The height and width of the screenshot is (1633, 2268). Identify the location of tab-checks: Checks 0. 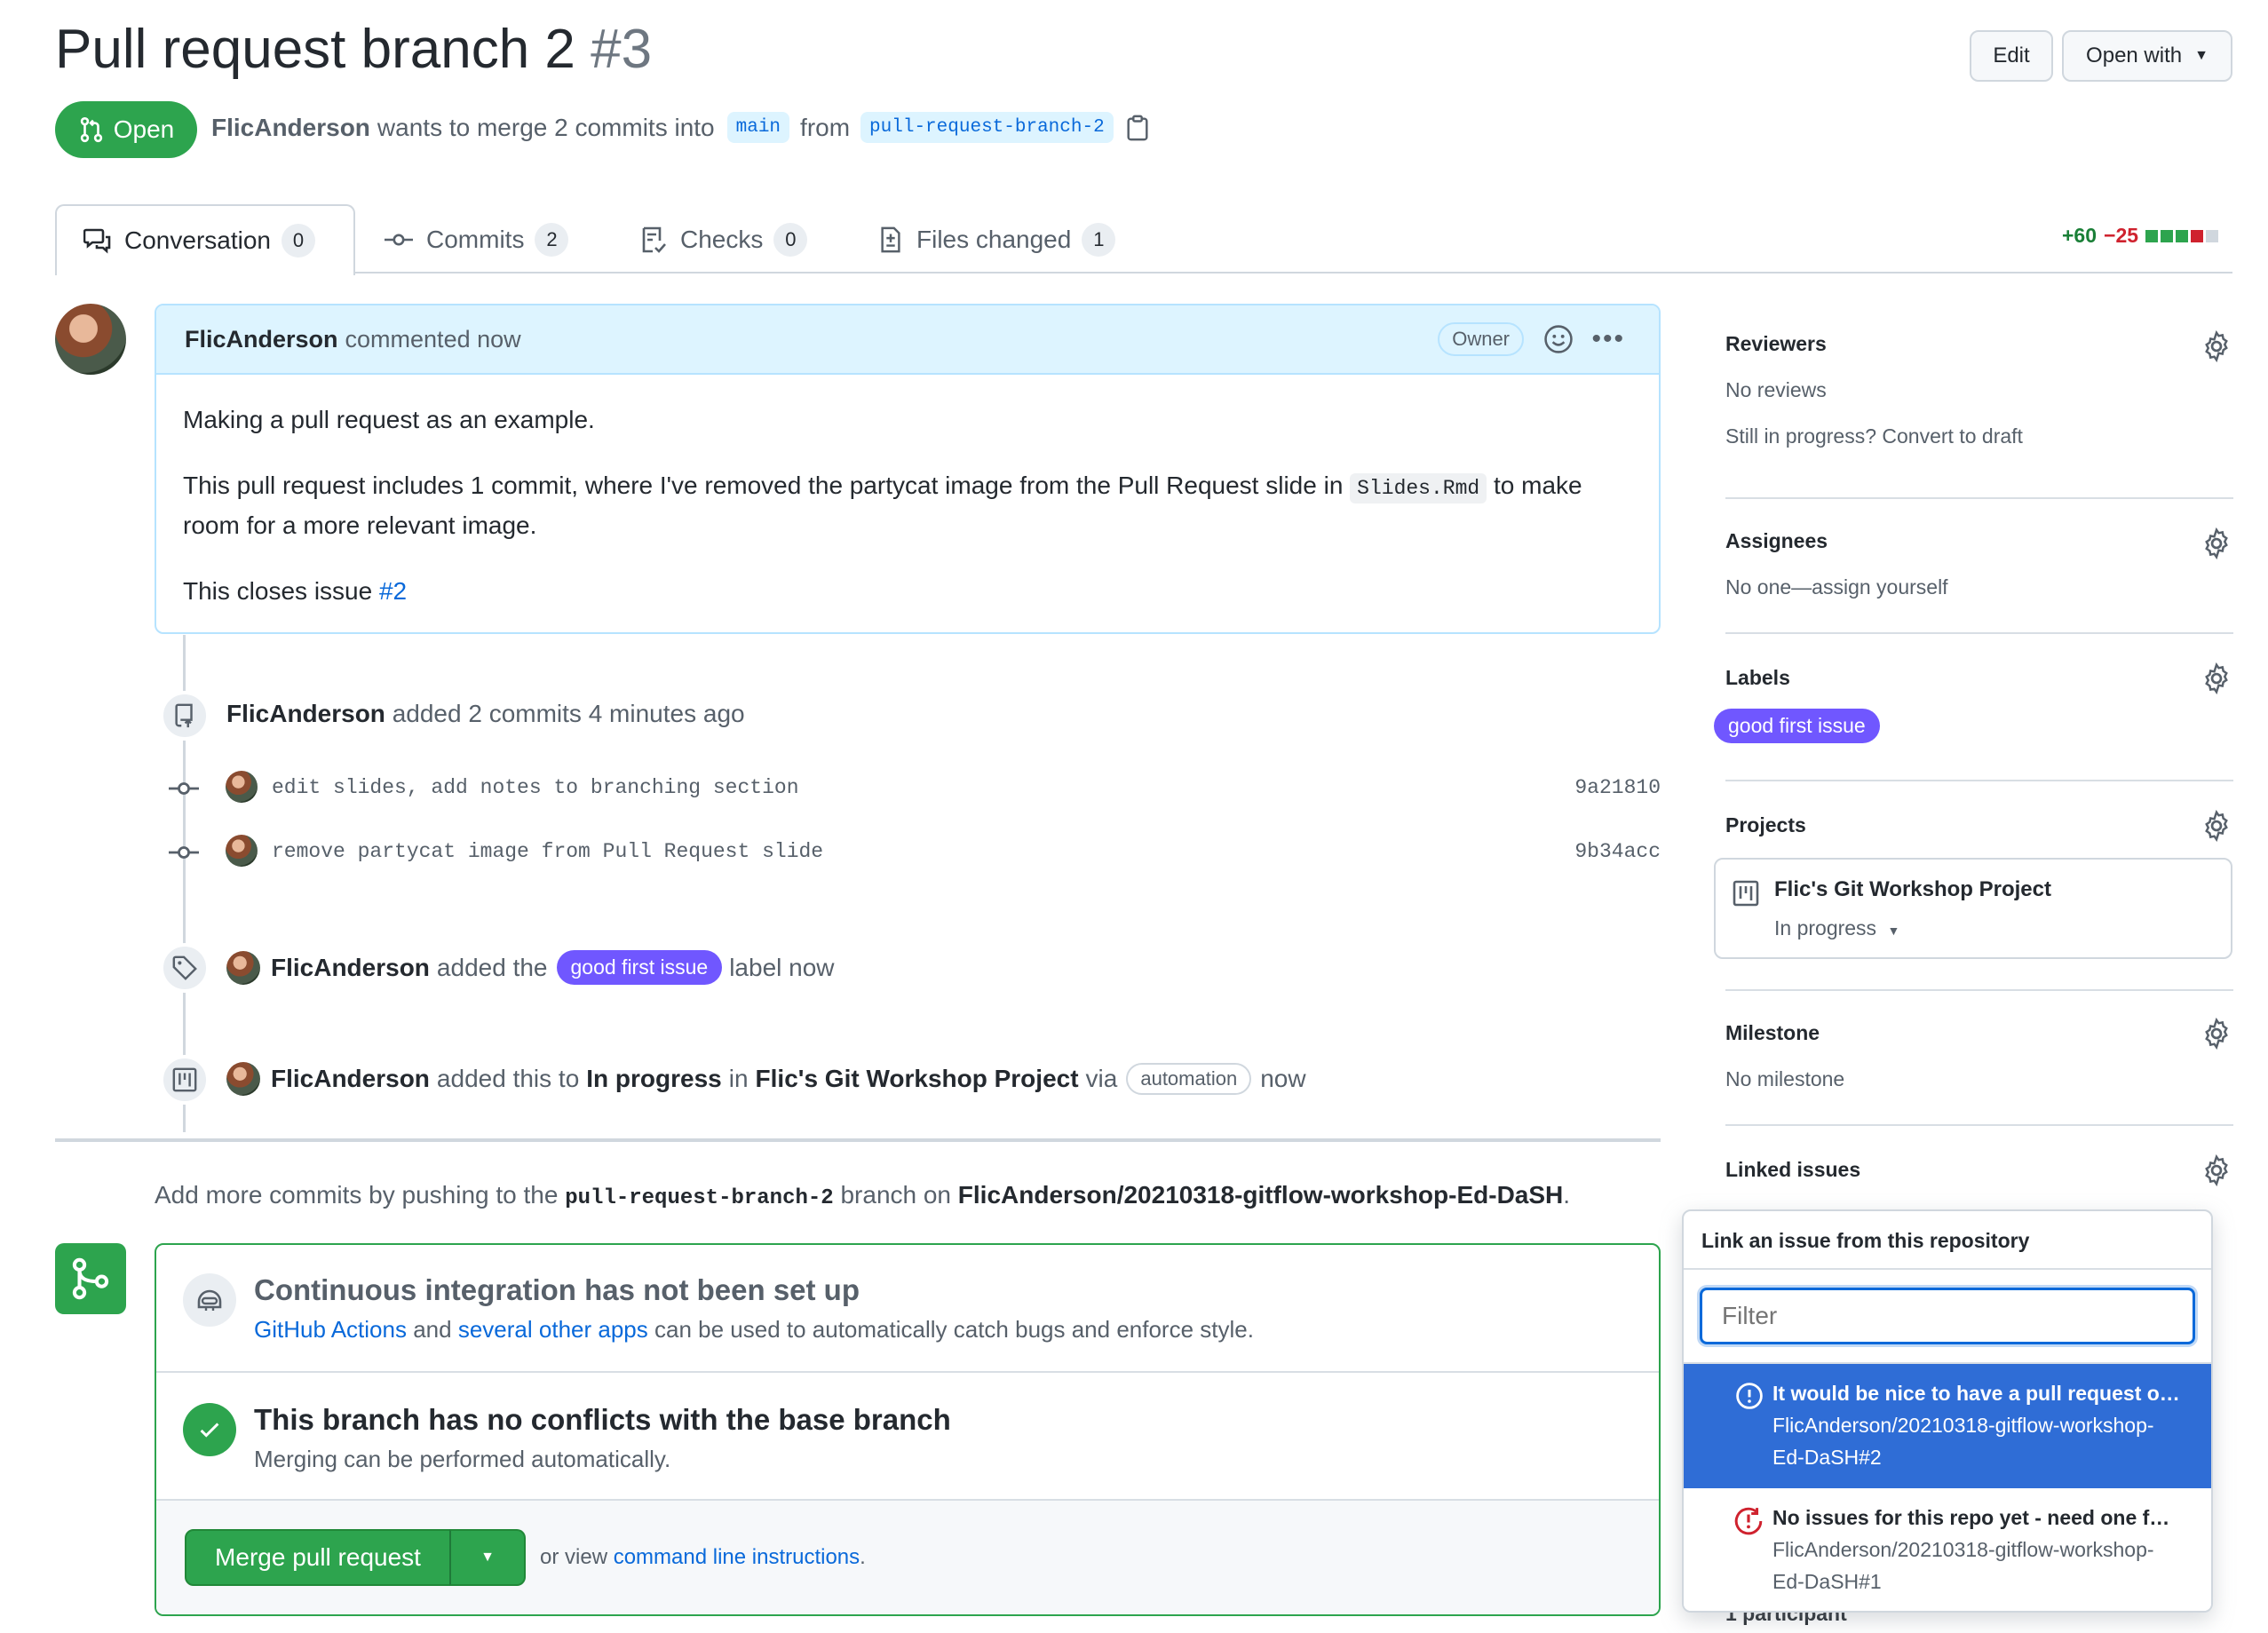
(723, 239).